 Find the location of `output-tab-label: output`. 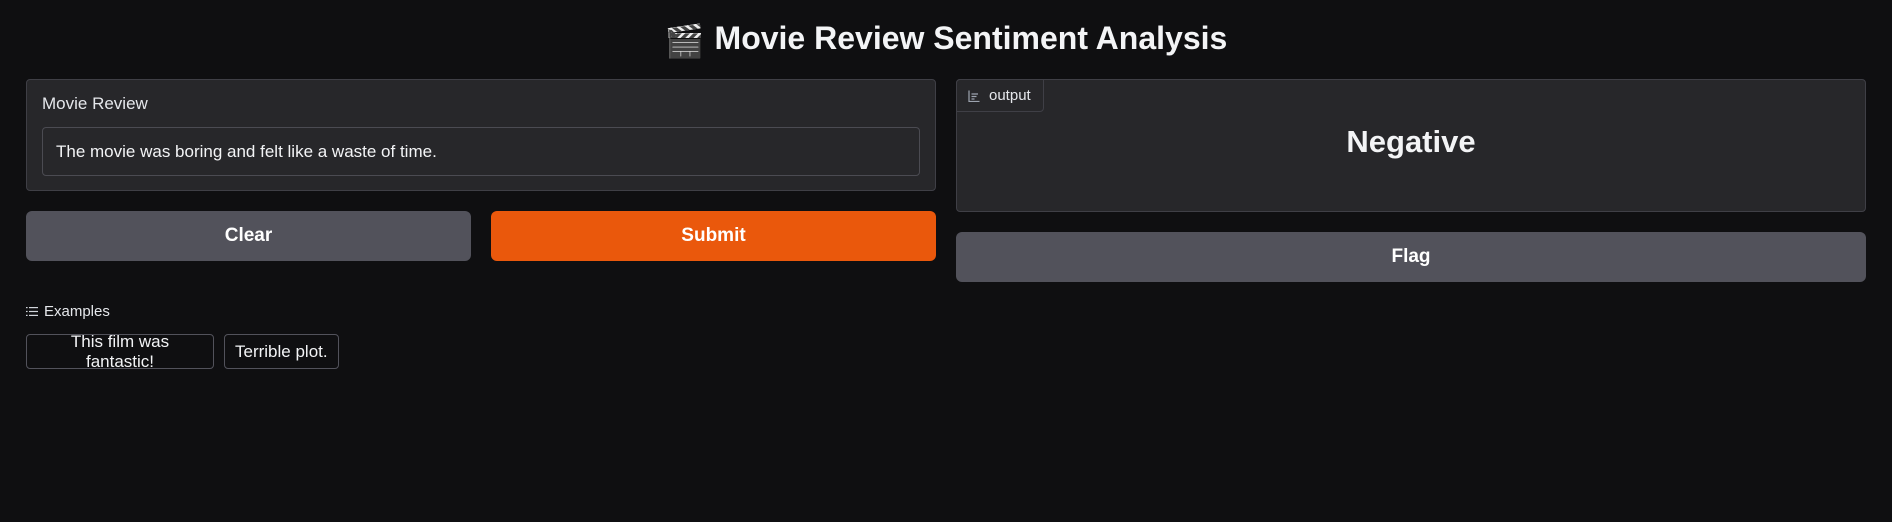

output-tab-label: output is located at coordinates (1010, 95).